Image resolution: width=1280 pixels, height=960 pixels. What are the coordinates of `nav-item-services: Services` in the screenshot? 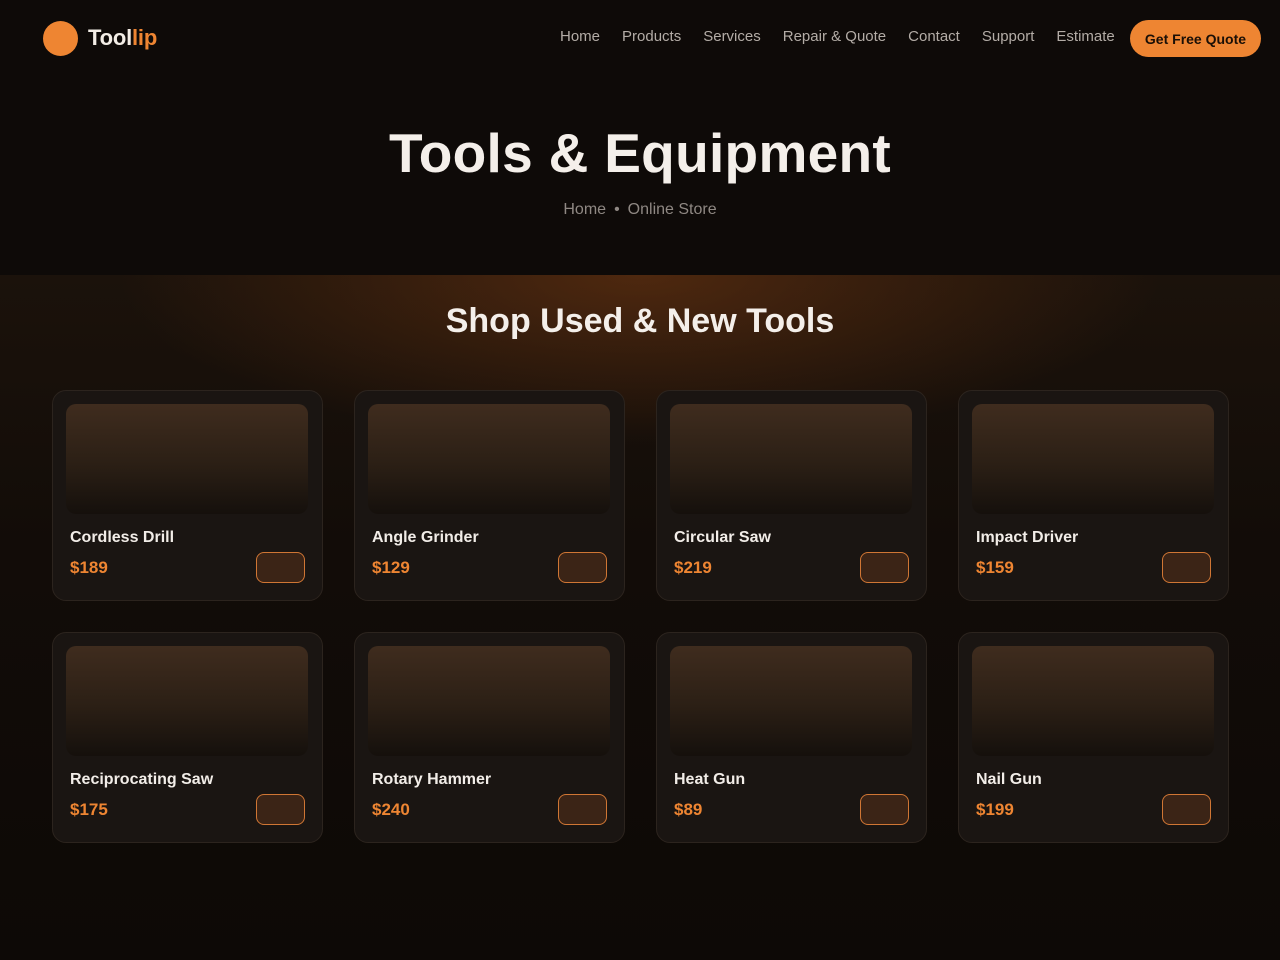 It's located at (732, 37).